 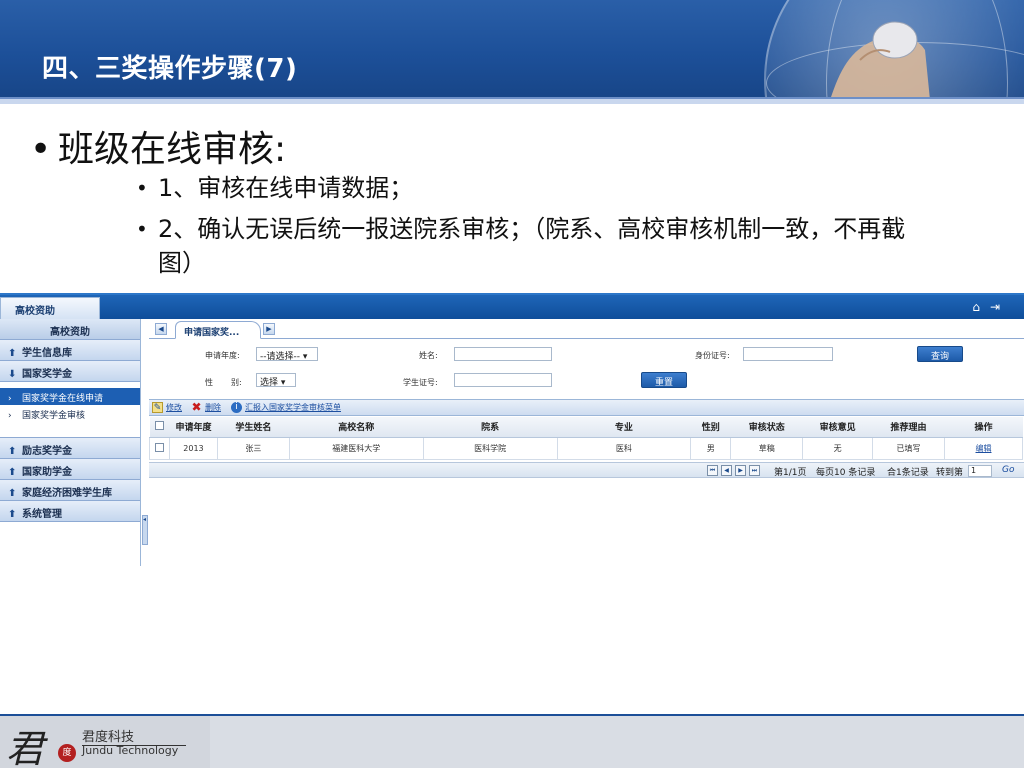 I want to click on search-button: 查询, so click(x=940, y=354).